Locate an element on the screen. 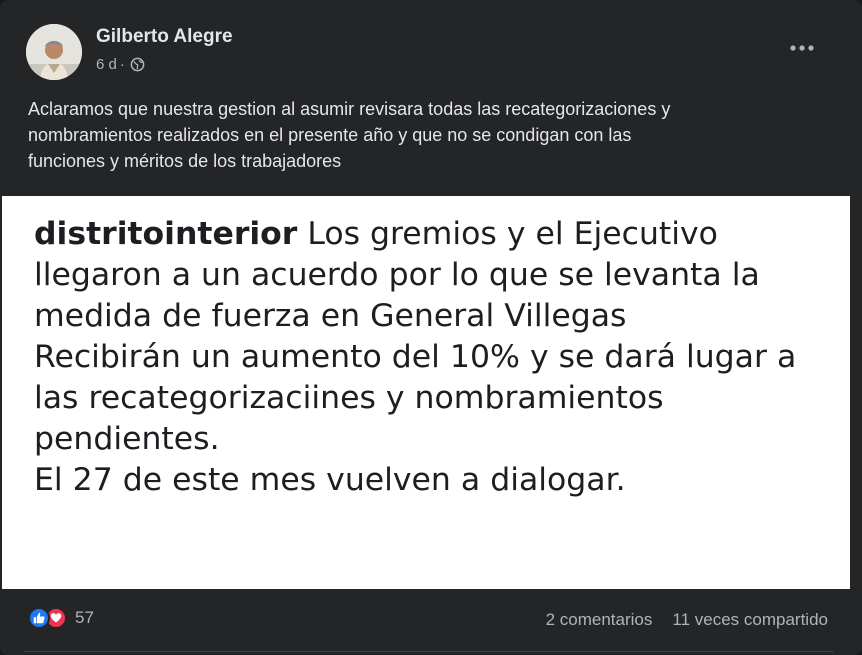 Image resolution: width=862 pixels, height=655 pixels. image-text-first-line: Los gremios y el Ejecutivo is located at coordinates (507, 234).